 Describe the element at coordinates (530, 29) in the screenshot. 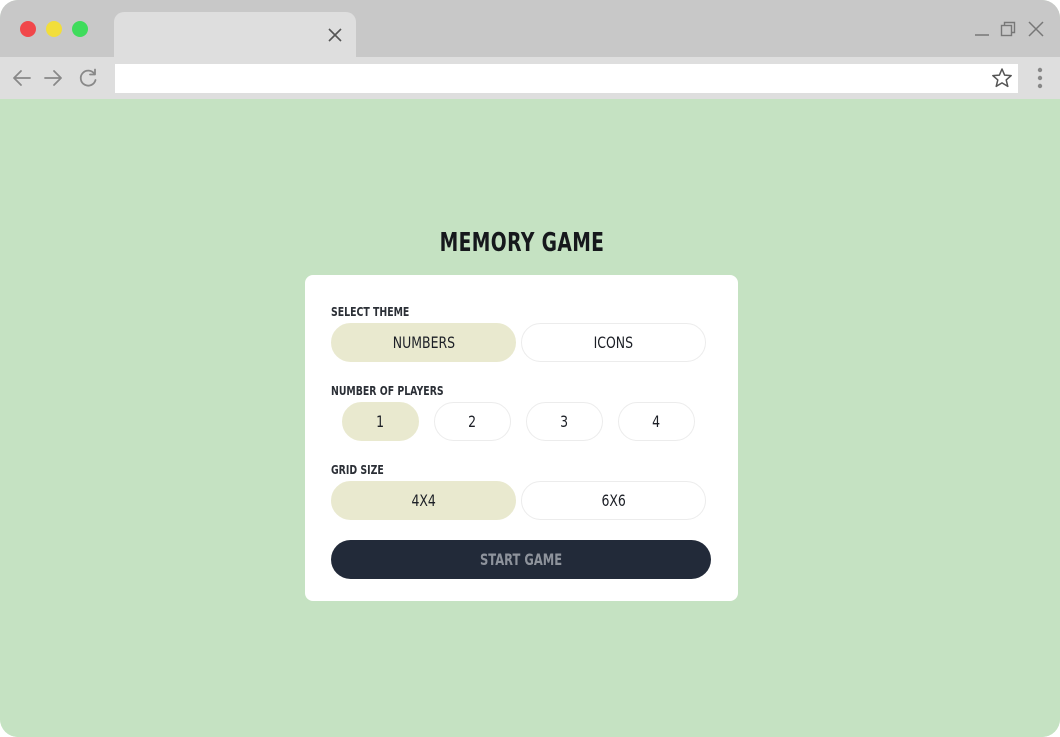

I see `title-bar` at that location.